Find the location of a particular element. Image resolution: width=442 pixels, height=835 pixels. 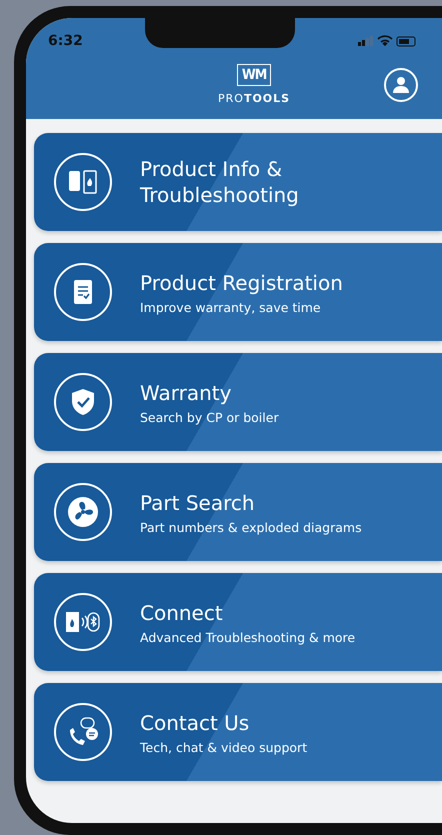

status-time: 6:32 is located at coordinates (65, 41).